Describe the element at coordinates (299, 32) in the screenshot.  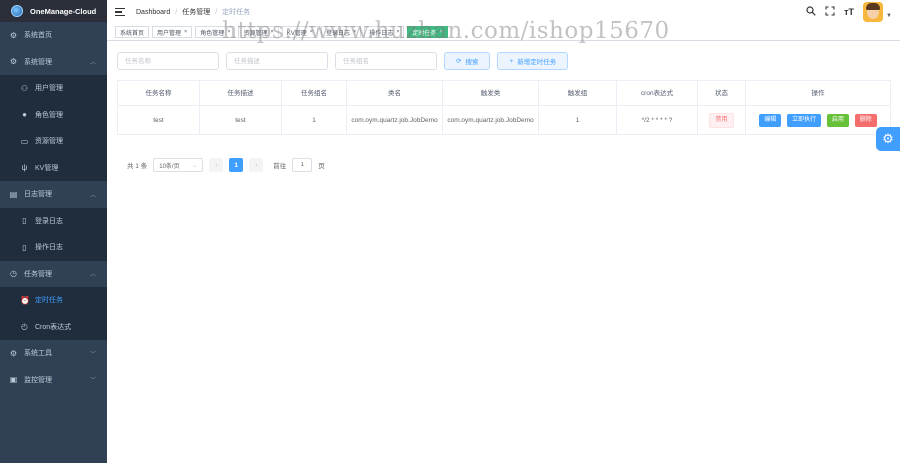
I see `tag-kv: KV管理 ×` at that location.